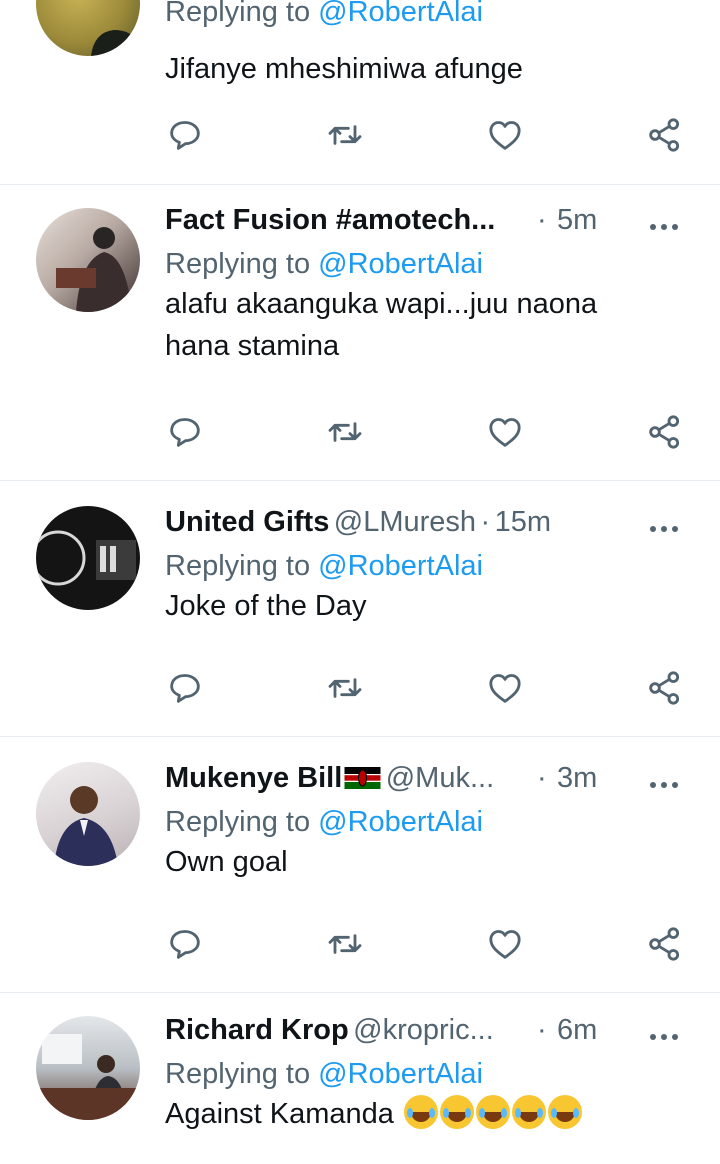  What do you see at coordinates (362, 778) in the screenshot?
I see `kenya-flag-icon` at bounding box center [362, 778].